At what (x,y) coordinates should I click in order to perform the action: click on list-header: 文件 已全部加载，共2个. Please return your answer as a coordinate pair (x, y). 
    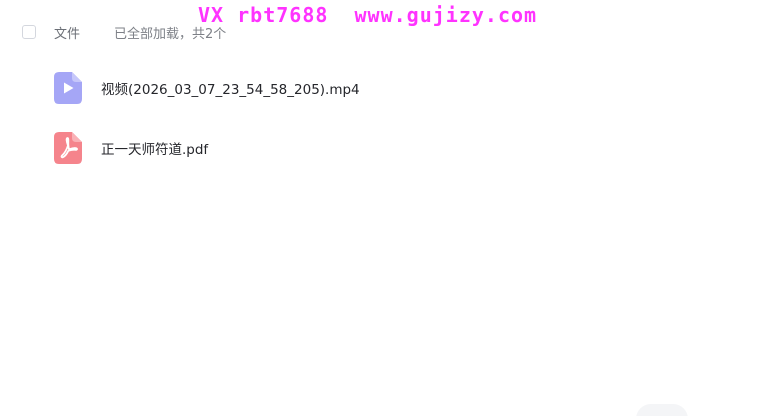
    Looking at the image, I should click on (124, 32).